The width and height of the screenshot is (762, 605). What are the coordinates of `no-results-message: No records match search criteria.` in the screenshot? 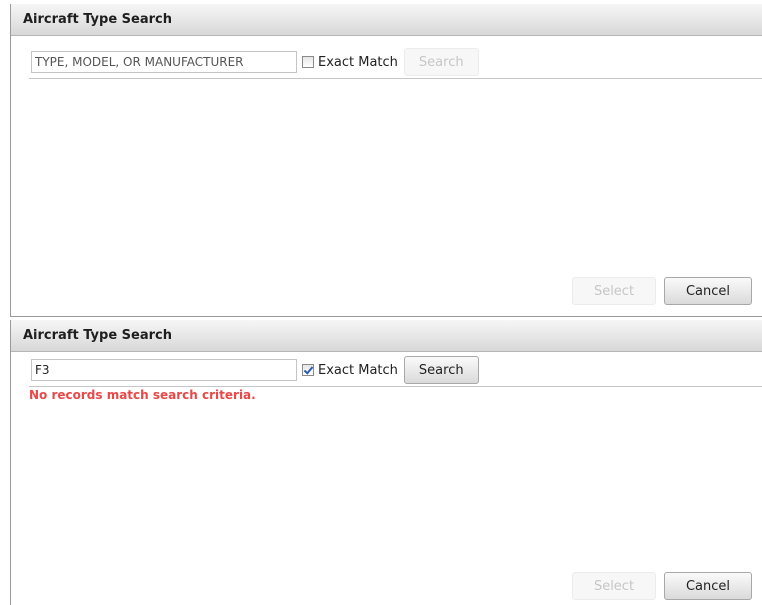 It's located at (142, 395).